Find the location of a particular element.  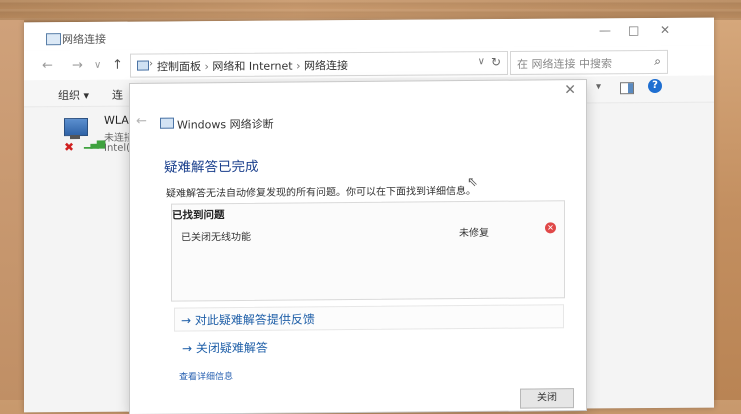

close-button: 关闭 is located at coordinates (547, 398).